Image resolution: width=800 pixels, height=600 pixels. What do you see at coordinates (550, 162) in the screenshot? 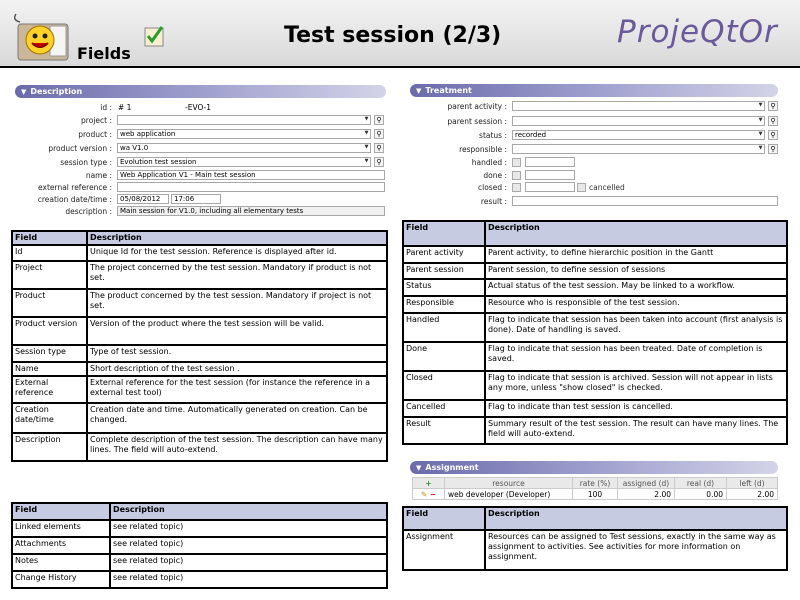
I see `handled-date-input` at bounding box center [550, 162].